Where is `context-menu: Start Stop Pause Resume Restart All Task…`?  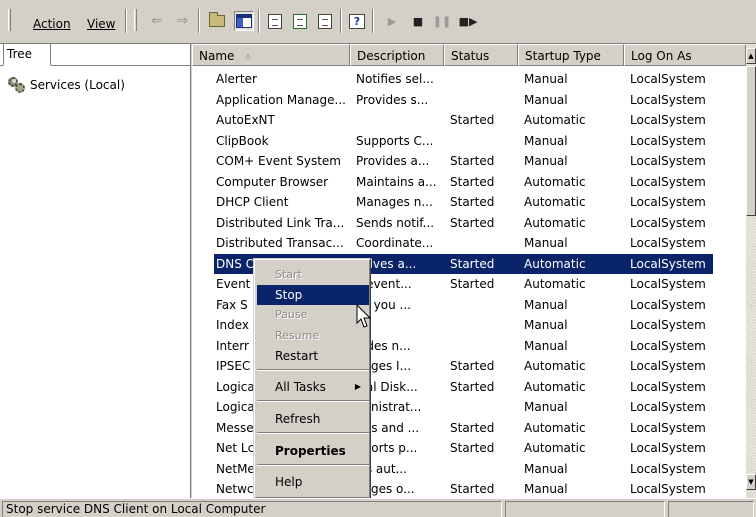 context-menu: Start Stop Pause Resume Restart All Task… is located at coordinates (312, 378).